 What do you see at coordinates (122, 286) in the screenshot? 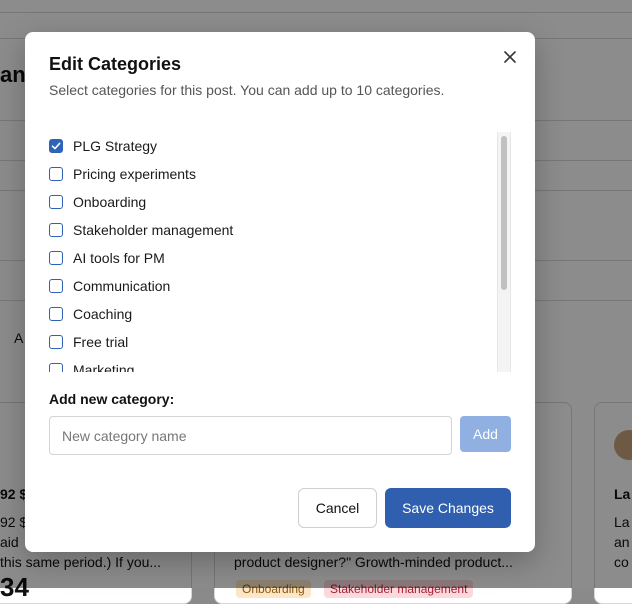
I see `category-label: Communication` at bounding box center [122, 286].